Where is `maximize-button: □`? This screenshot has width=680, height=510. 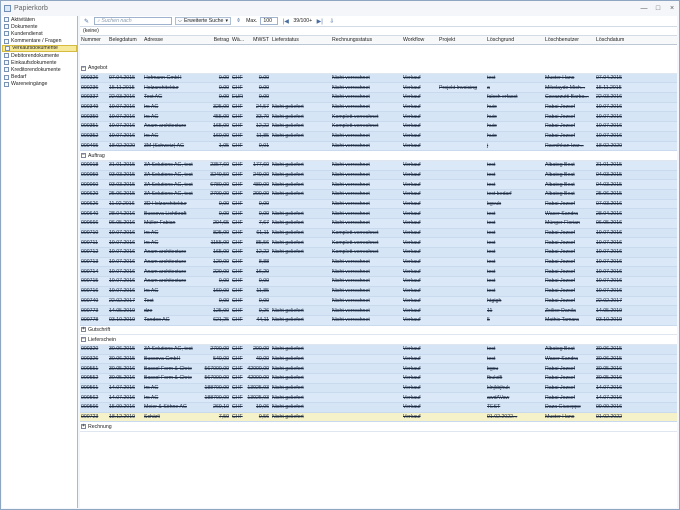
maximize-button: □ is located at coordinates (658, 8).